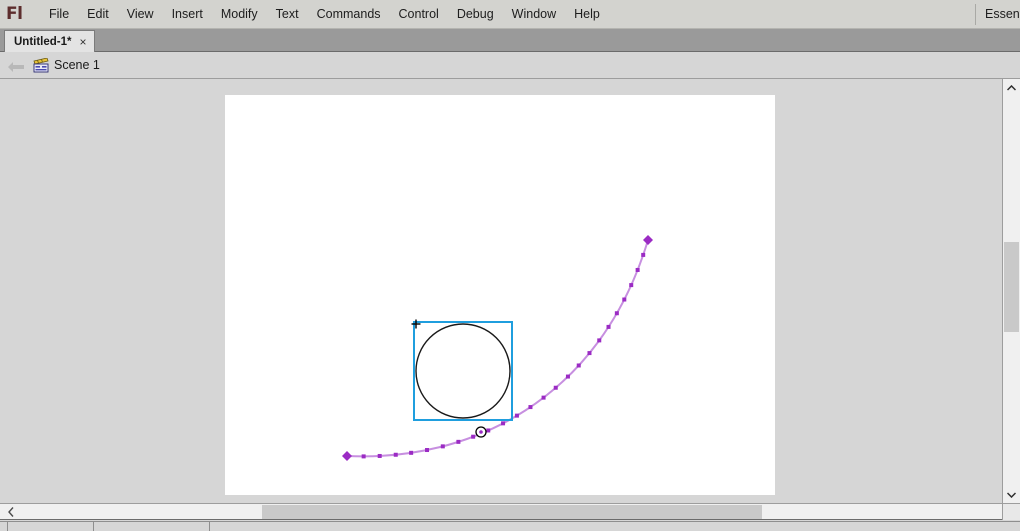  I want to click on chevron-up-icon, so click(1011, 87).